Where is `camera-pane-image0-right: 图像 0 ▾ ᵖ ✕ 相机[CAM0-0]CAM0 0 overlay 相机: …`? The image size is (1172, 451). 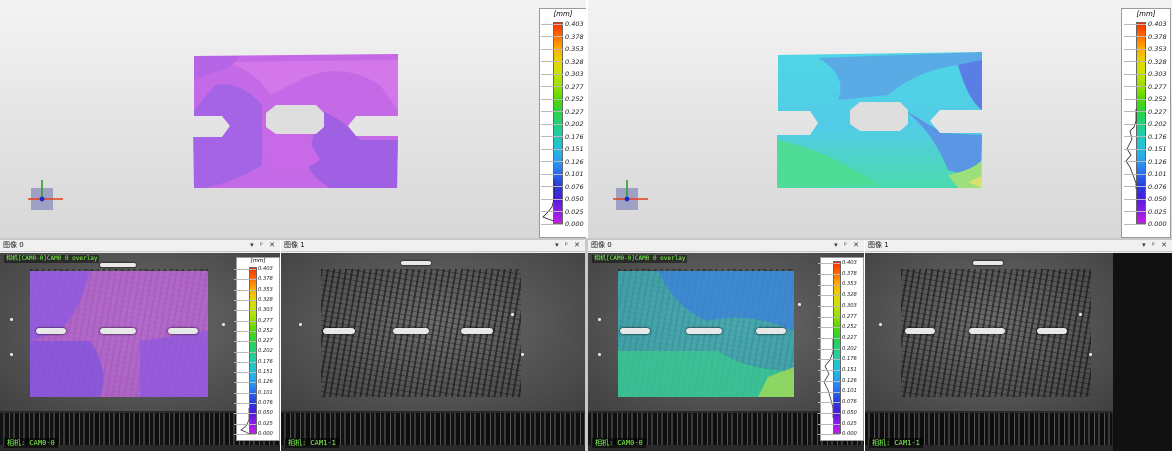 camera-pane-image0-right: 图像 0 ▾ ᵖ ✕ 相机[CAM0-0]CAM0 0 overlay 相机: … is located at coordinates (726, 345).